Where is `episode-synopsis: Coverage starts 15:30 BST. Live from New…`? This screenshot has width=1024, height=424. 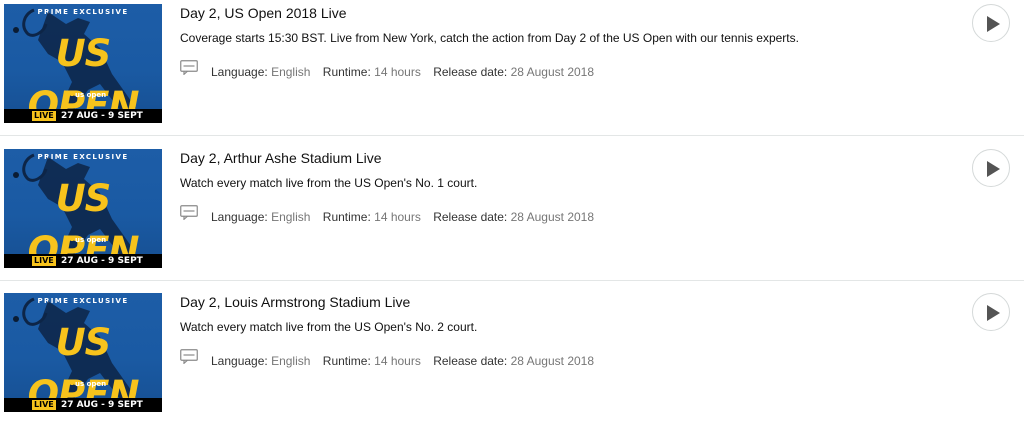
episode-synopsis: Coverage starts 15:30 BST. Live from New… is located at coordinates (489, 38).